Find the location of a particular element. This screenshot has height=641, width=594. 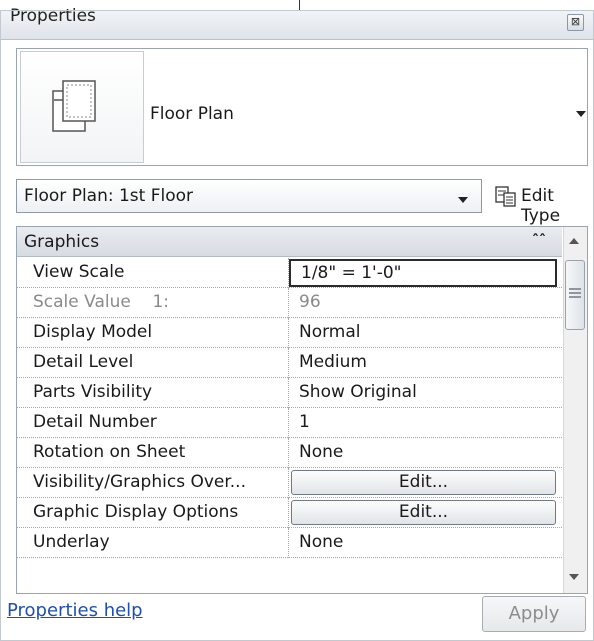

scroll-up-icon is located at coordinates (574, 241).